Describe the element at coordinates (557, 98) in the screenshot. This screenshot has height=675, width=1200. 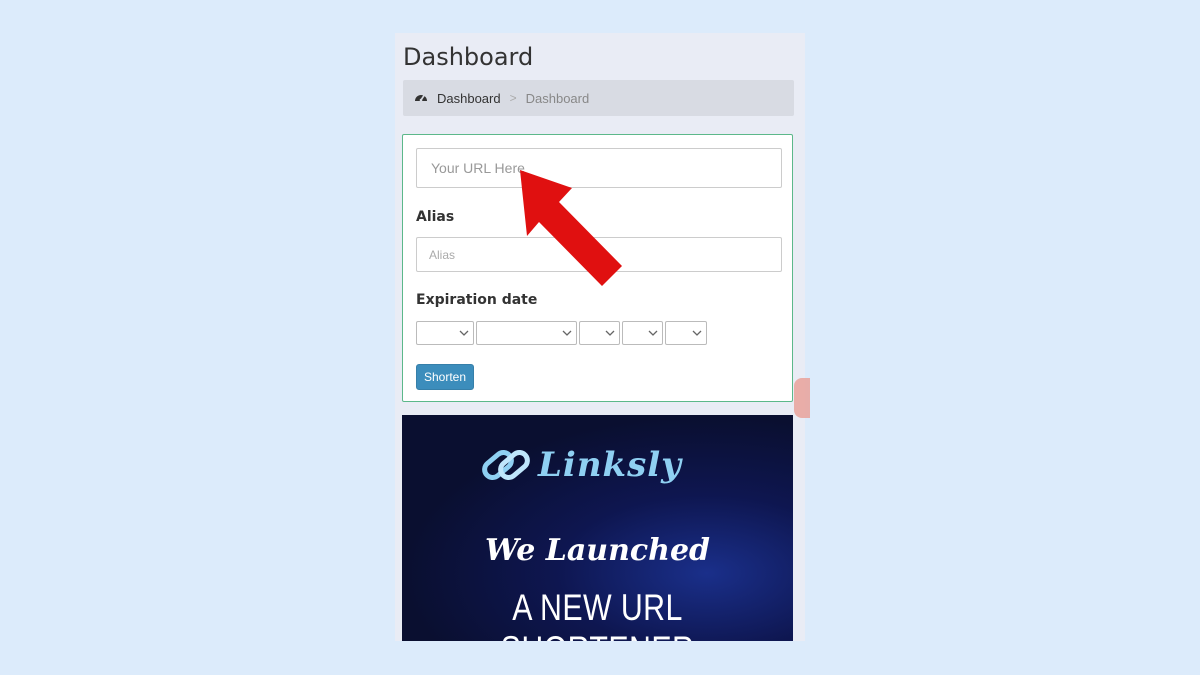
I see `breadcrumb-current: Dashboard` at that location.